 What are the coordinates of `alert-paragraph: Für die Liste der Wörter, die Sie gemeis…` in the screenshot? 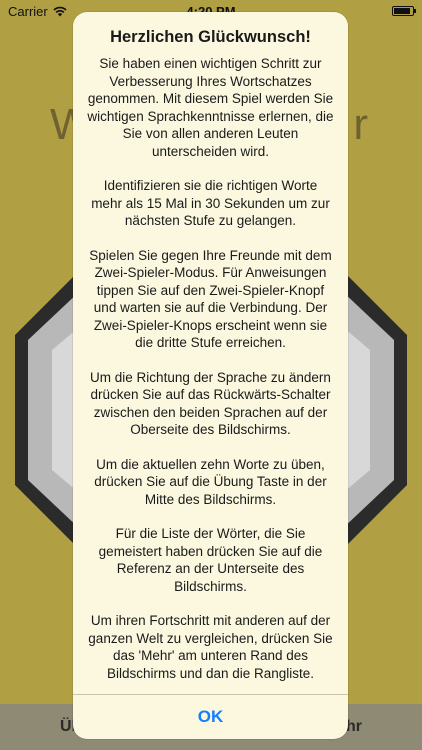 It's located at (210, 560).